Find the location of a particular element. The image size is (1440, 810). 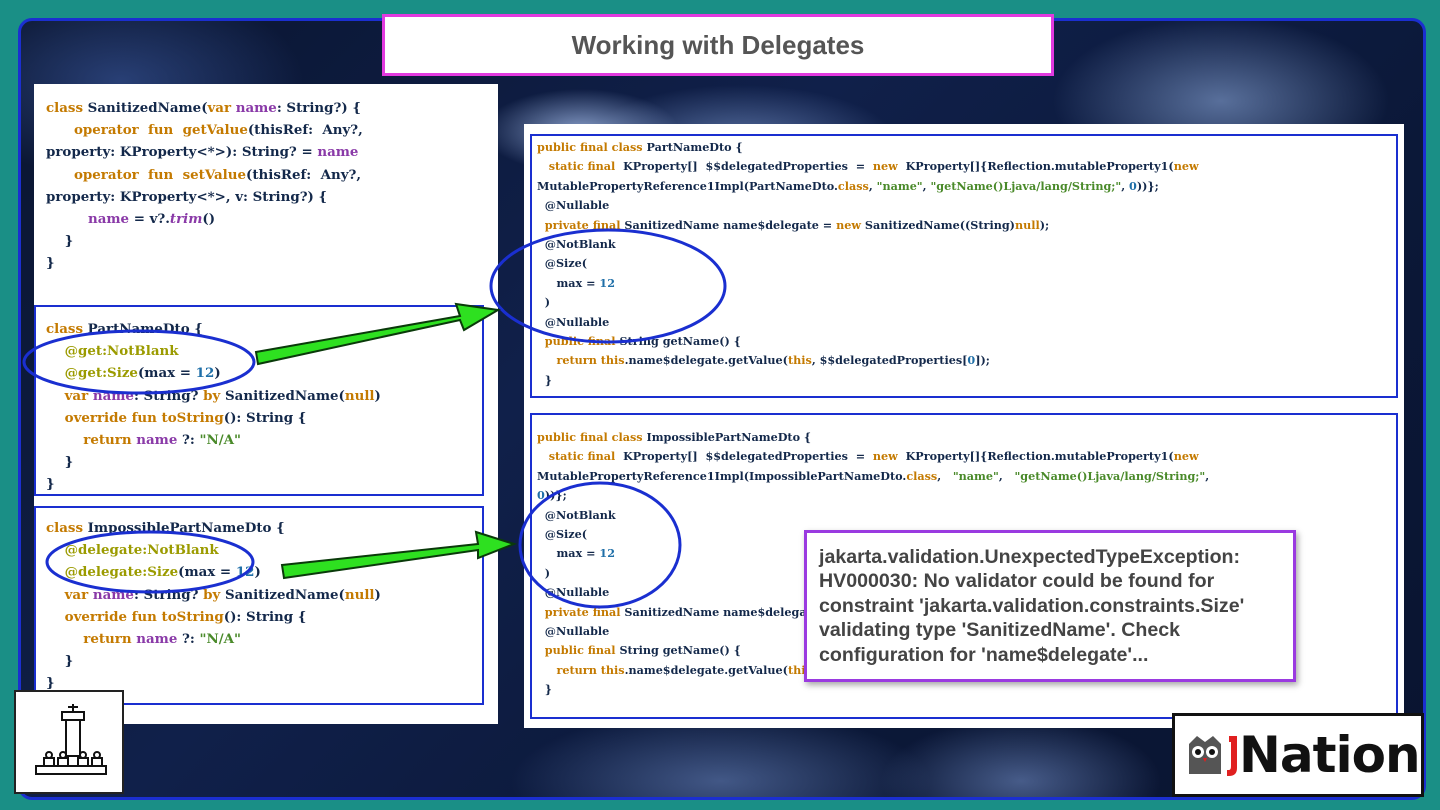

title-box: Working with Delegates is located at coordinates (718, 45).